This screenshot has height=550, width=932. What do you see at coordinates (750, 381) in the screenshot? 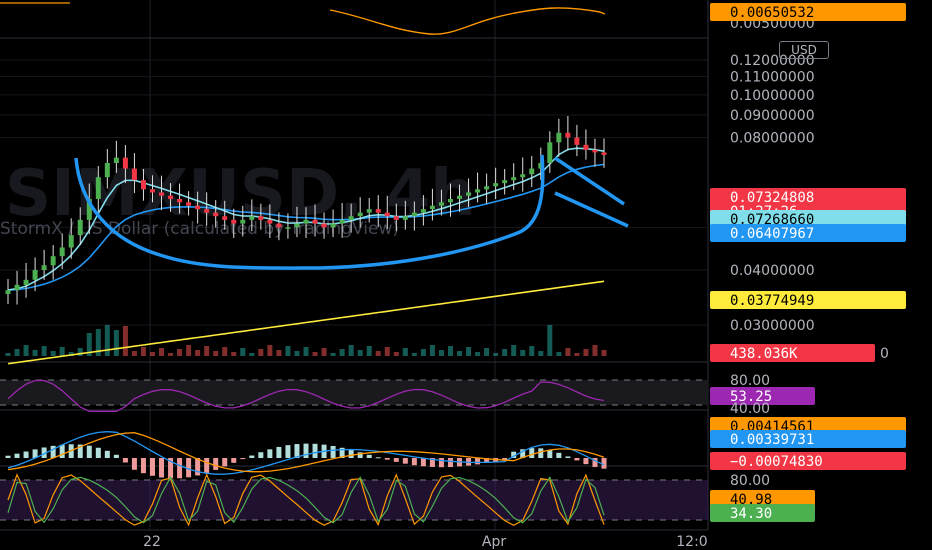
I see `rsi-level-label: 80.00` at bounding box center [750, 381].